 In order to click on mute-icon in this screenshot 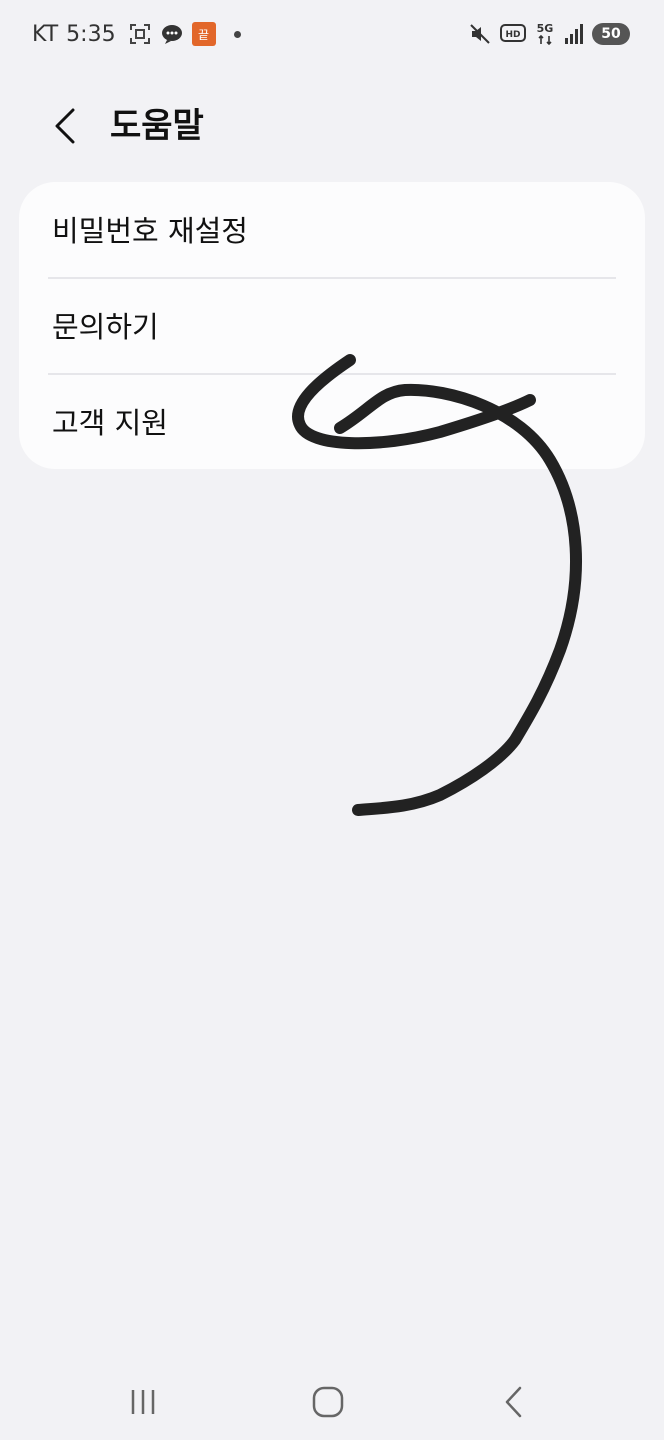, I will do `click(480, 34)`.